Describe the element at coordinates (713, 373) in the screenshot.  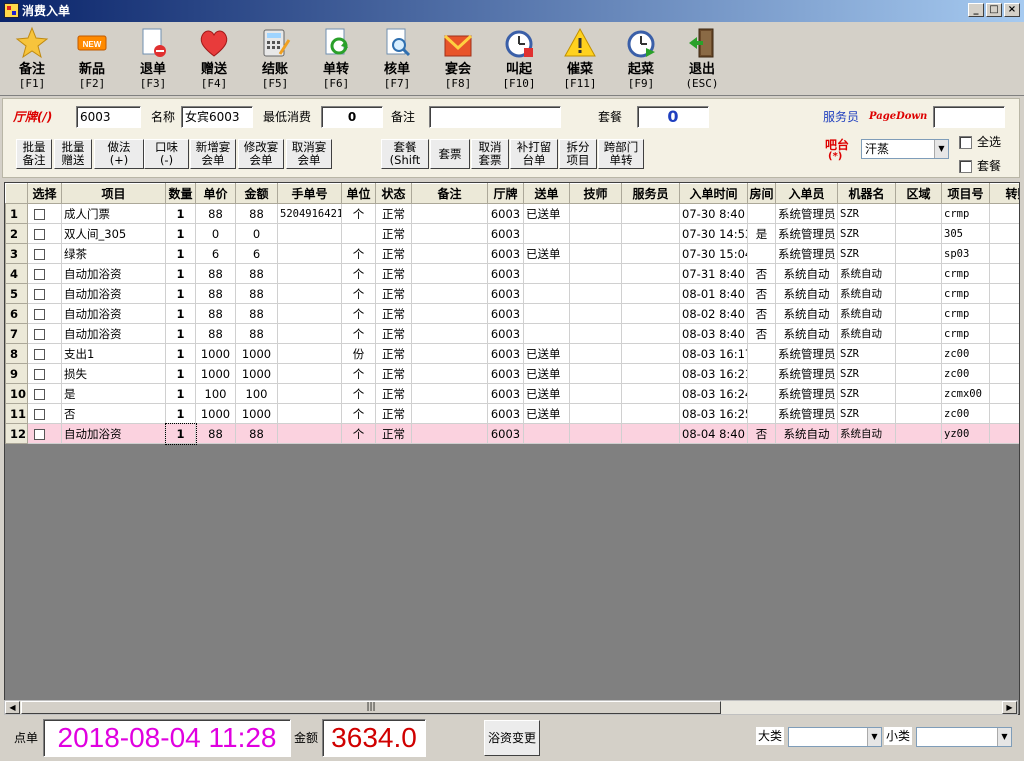
I see `cell-time: 08-03 16:21` at that location.